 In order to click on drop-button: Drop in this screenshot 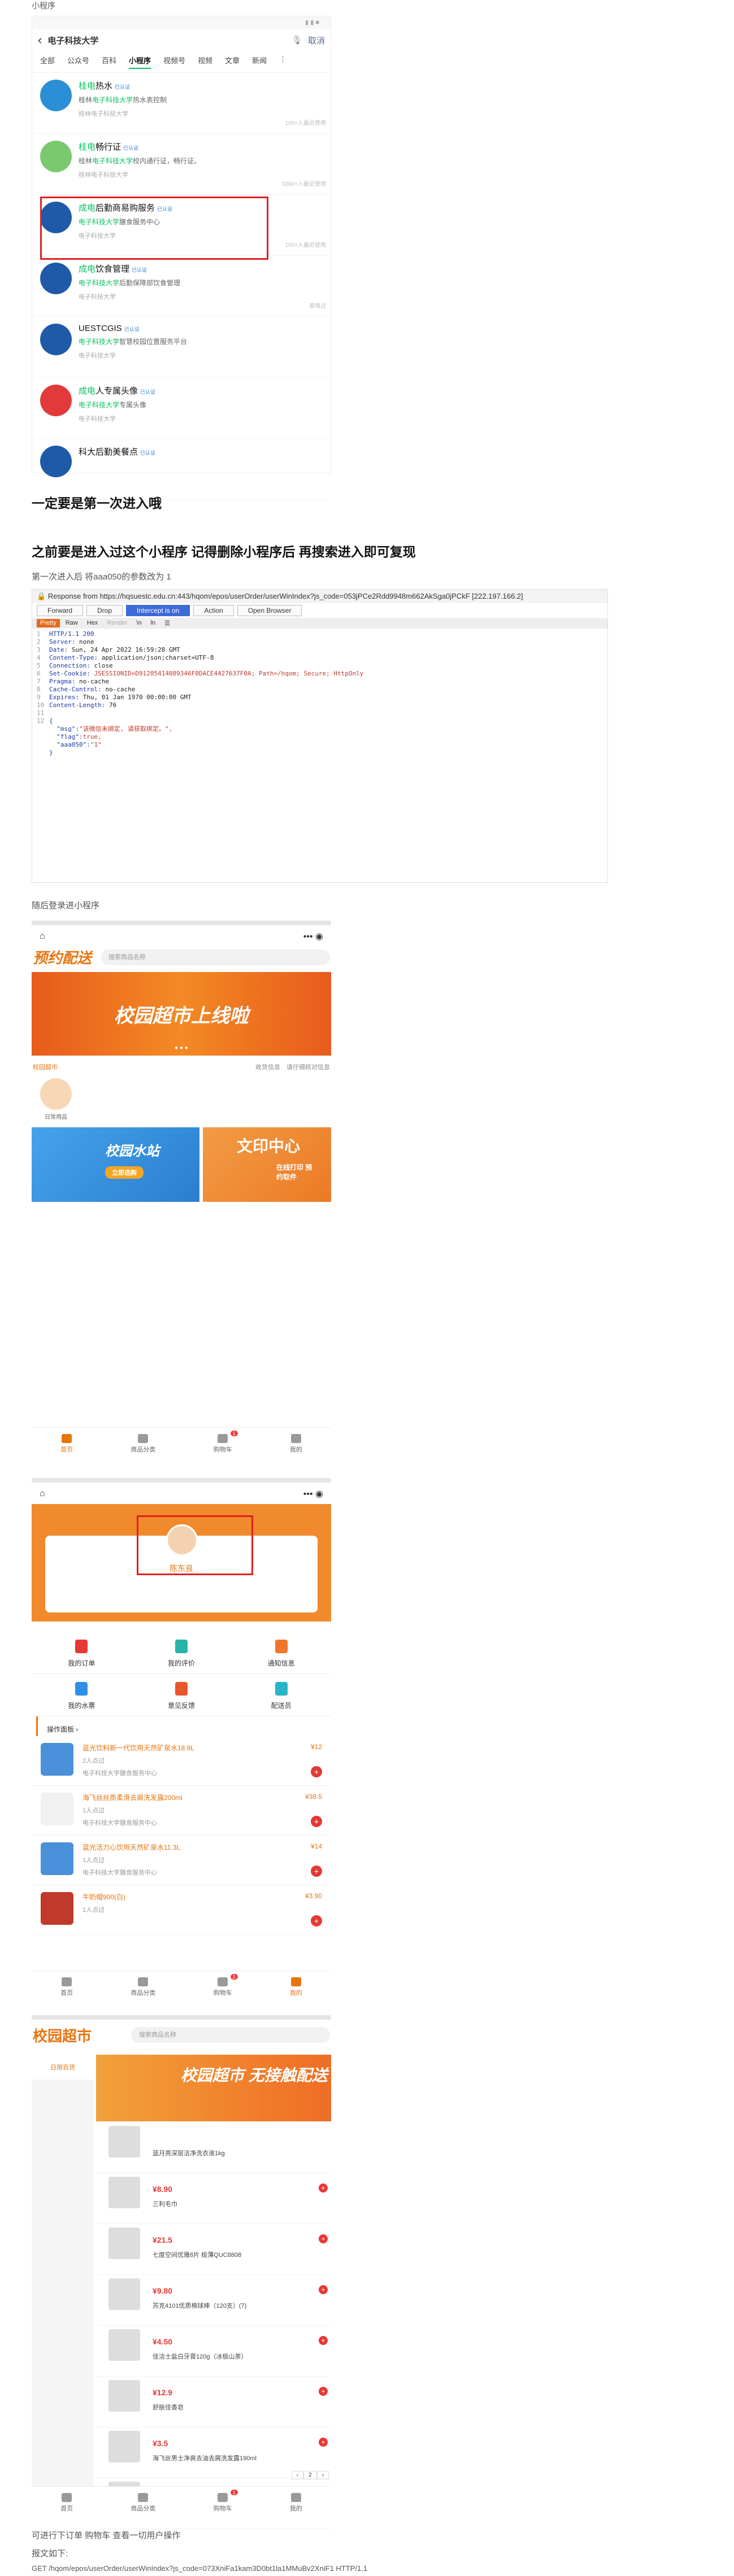, I will do `click(104, 610)`.